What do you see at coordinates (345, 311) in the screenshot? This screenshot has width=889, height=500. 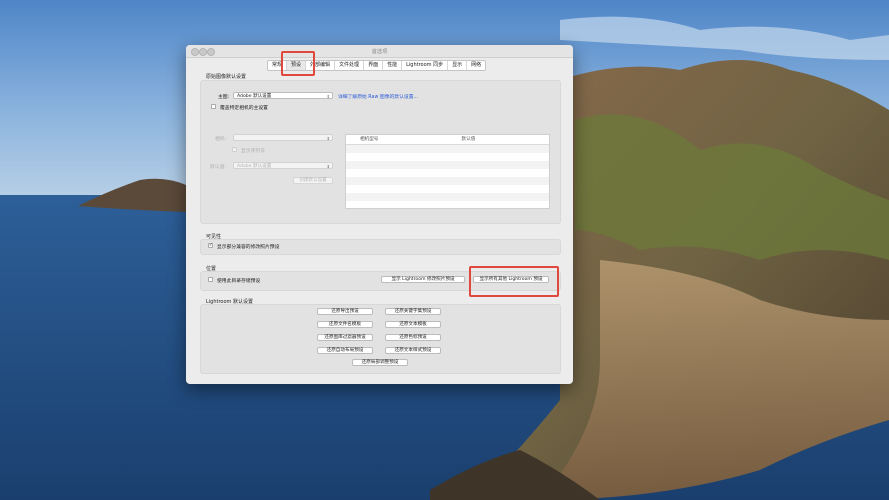 I see `restore-export-presets-button: 还原导出预设` at bounding box center [345, 311].